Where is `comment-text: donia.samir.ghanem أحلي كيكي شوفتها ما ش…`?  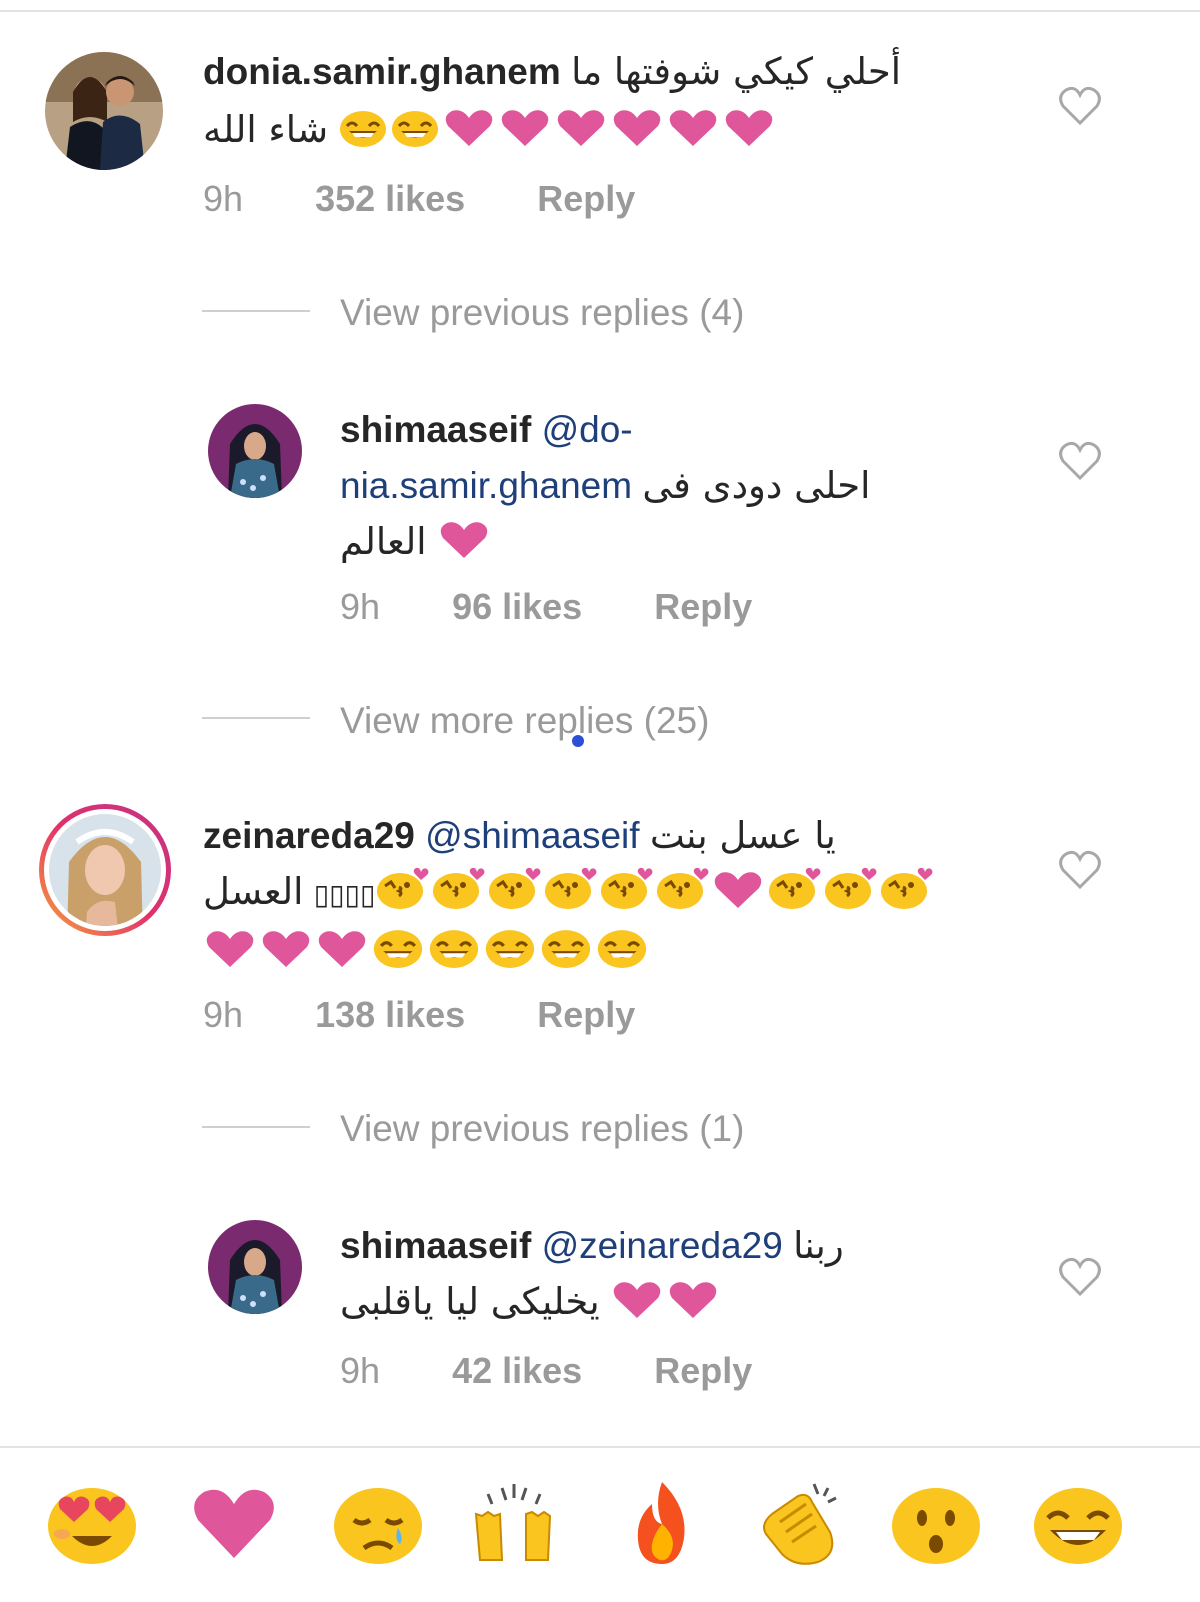 comment-text: donia.samir.ghanem أحلي كيكي شوفتها ما ش… is located at coordinates (603, 101).